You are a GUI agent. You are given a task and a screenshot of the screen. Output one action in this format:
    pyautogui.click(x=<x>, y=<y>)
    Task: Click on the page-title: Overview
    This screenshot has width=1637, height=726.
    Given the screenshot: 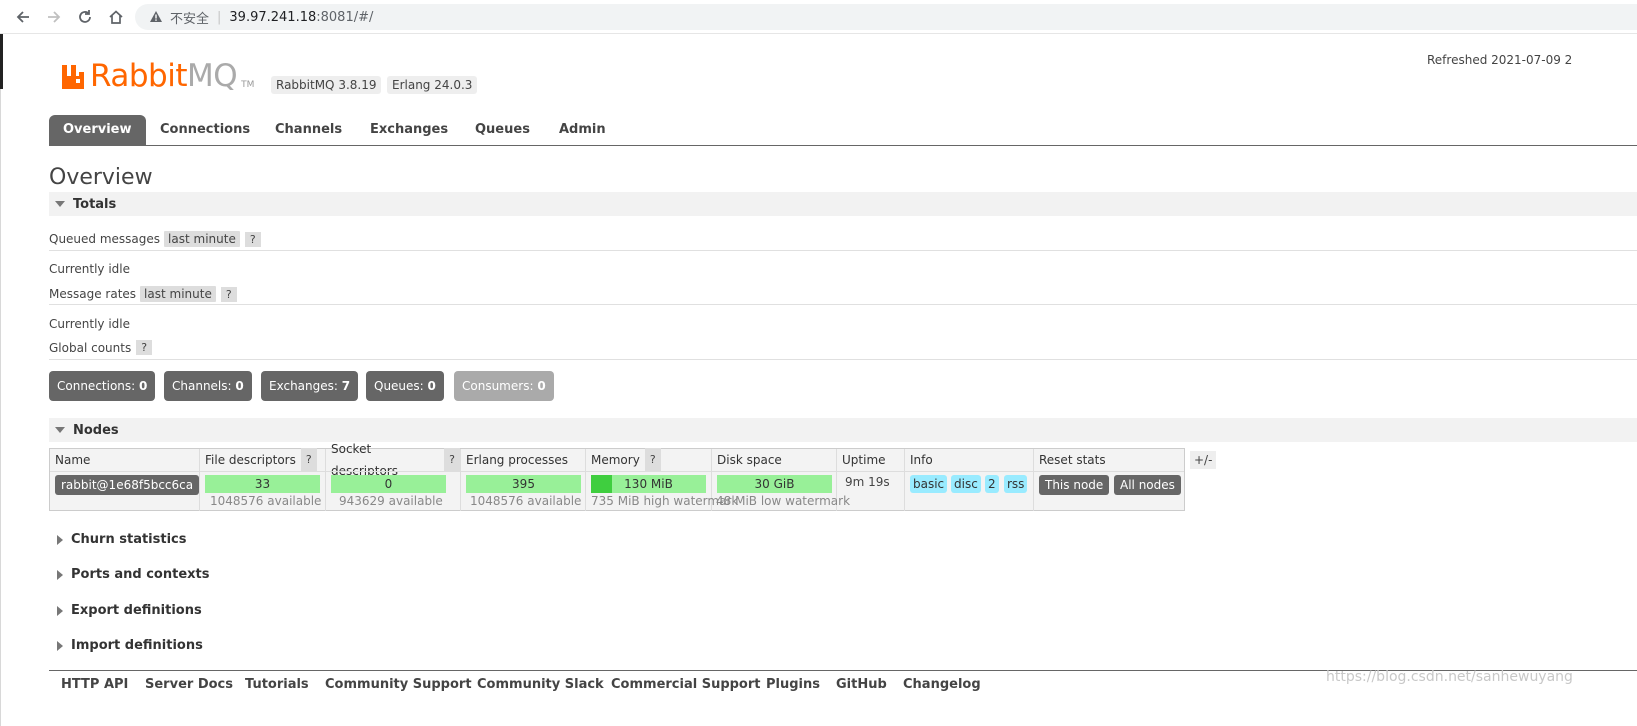 What is the action you would take?
    pyautogui.click(x=101, y=177)
    